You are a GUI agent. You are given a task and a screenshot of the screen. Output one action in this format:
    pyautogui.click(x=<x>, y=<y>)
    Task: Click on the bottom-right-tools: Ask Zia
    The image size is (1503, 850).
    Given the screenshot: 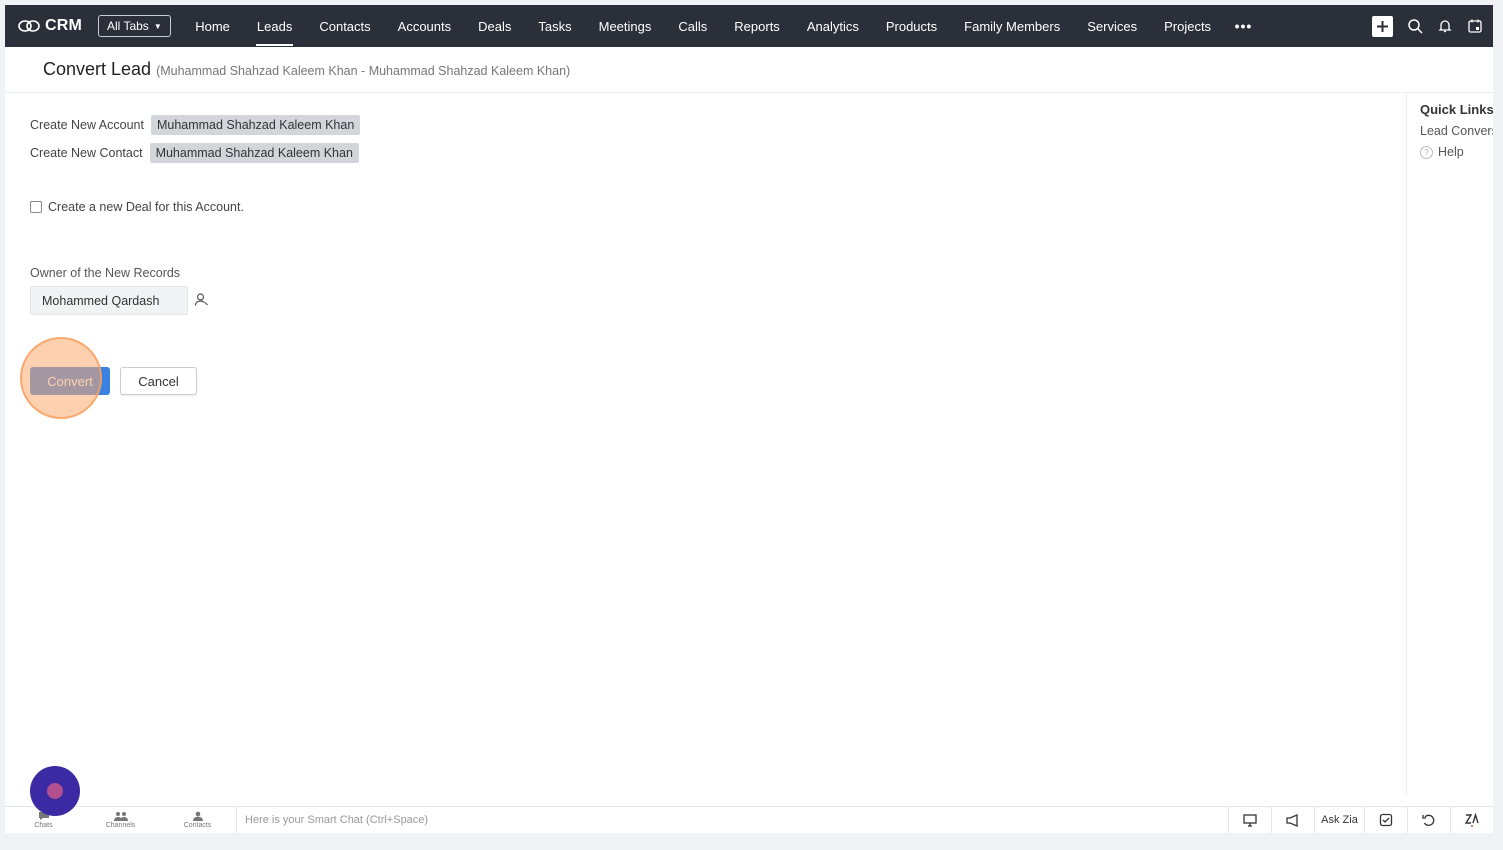 What is the action you would take?
    pyautogui.click(x=1360, y=820)
    